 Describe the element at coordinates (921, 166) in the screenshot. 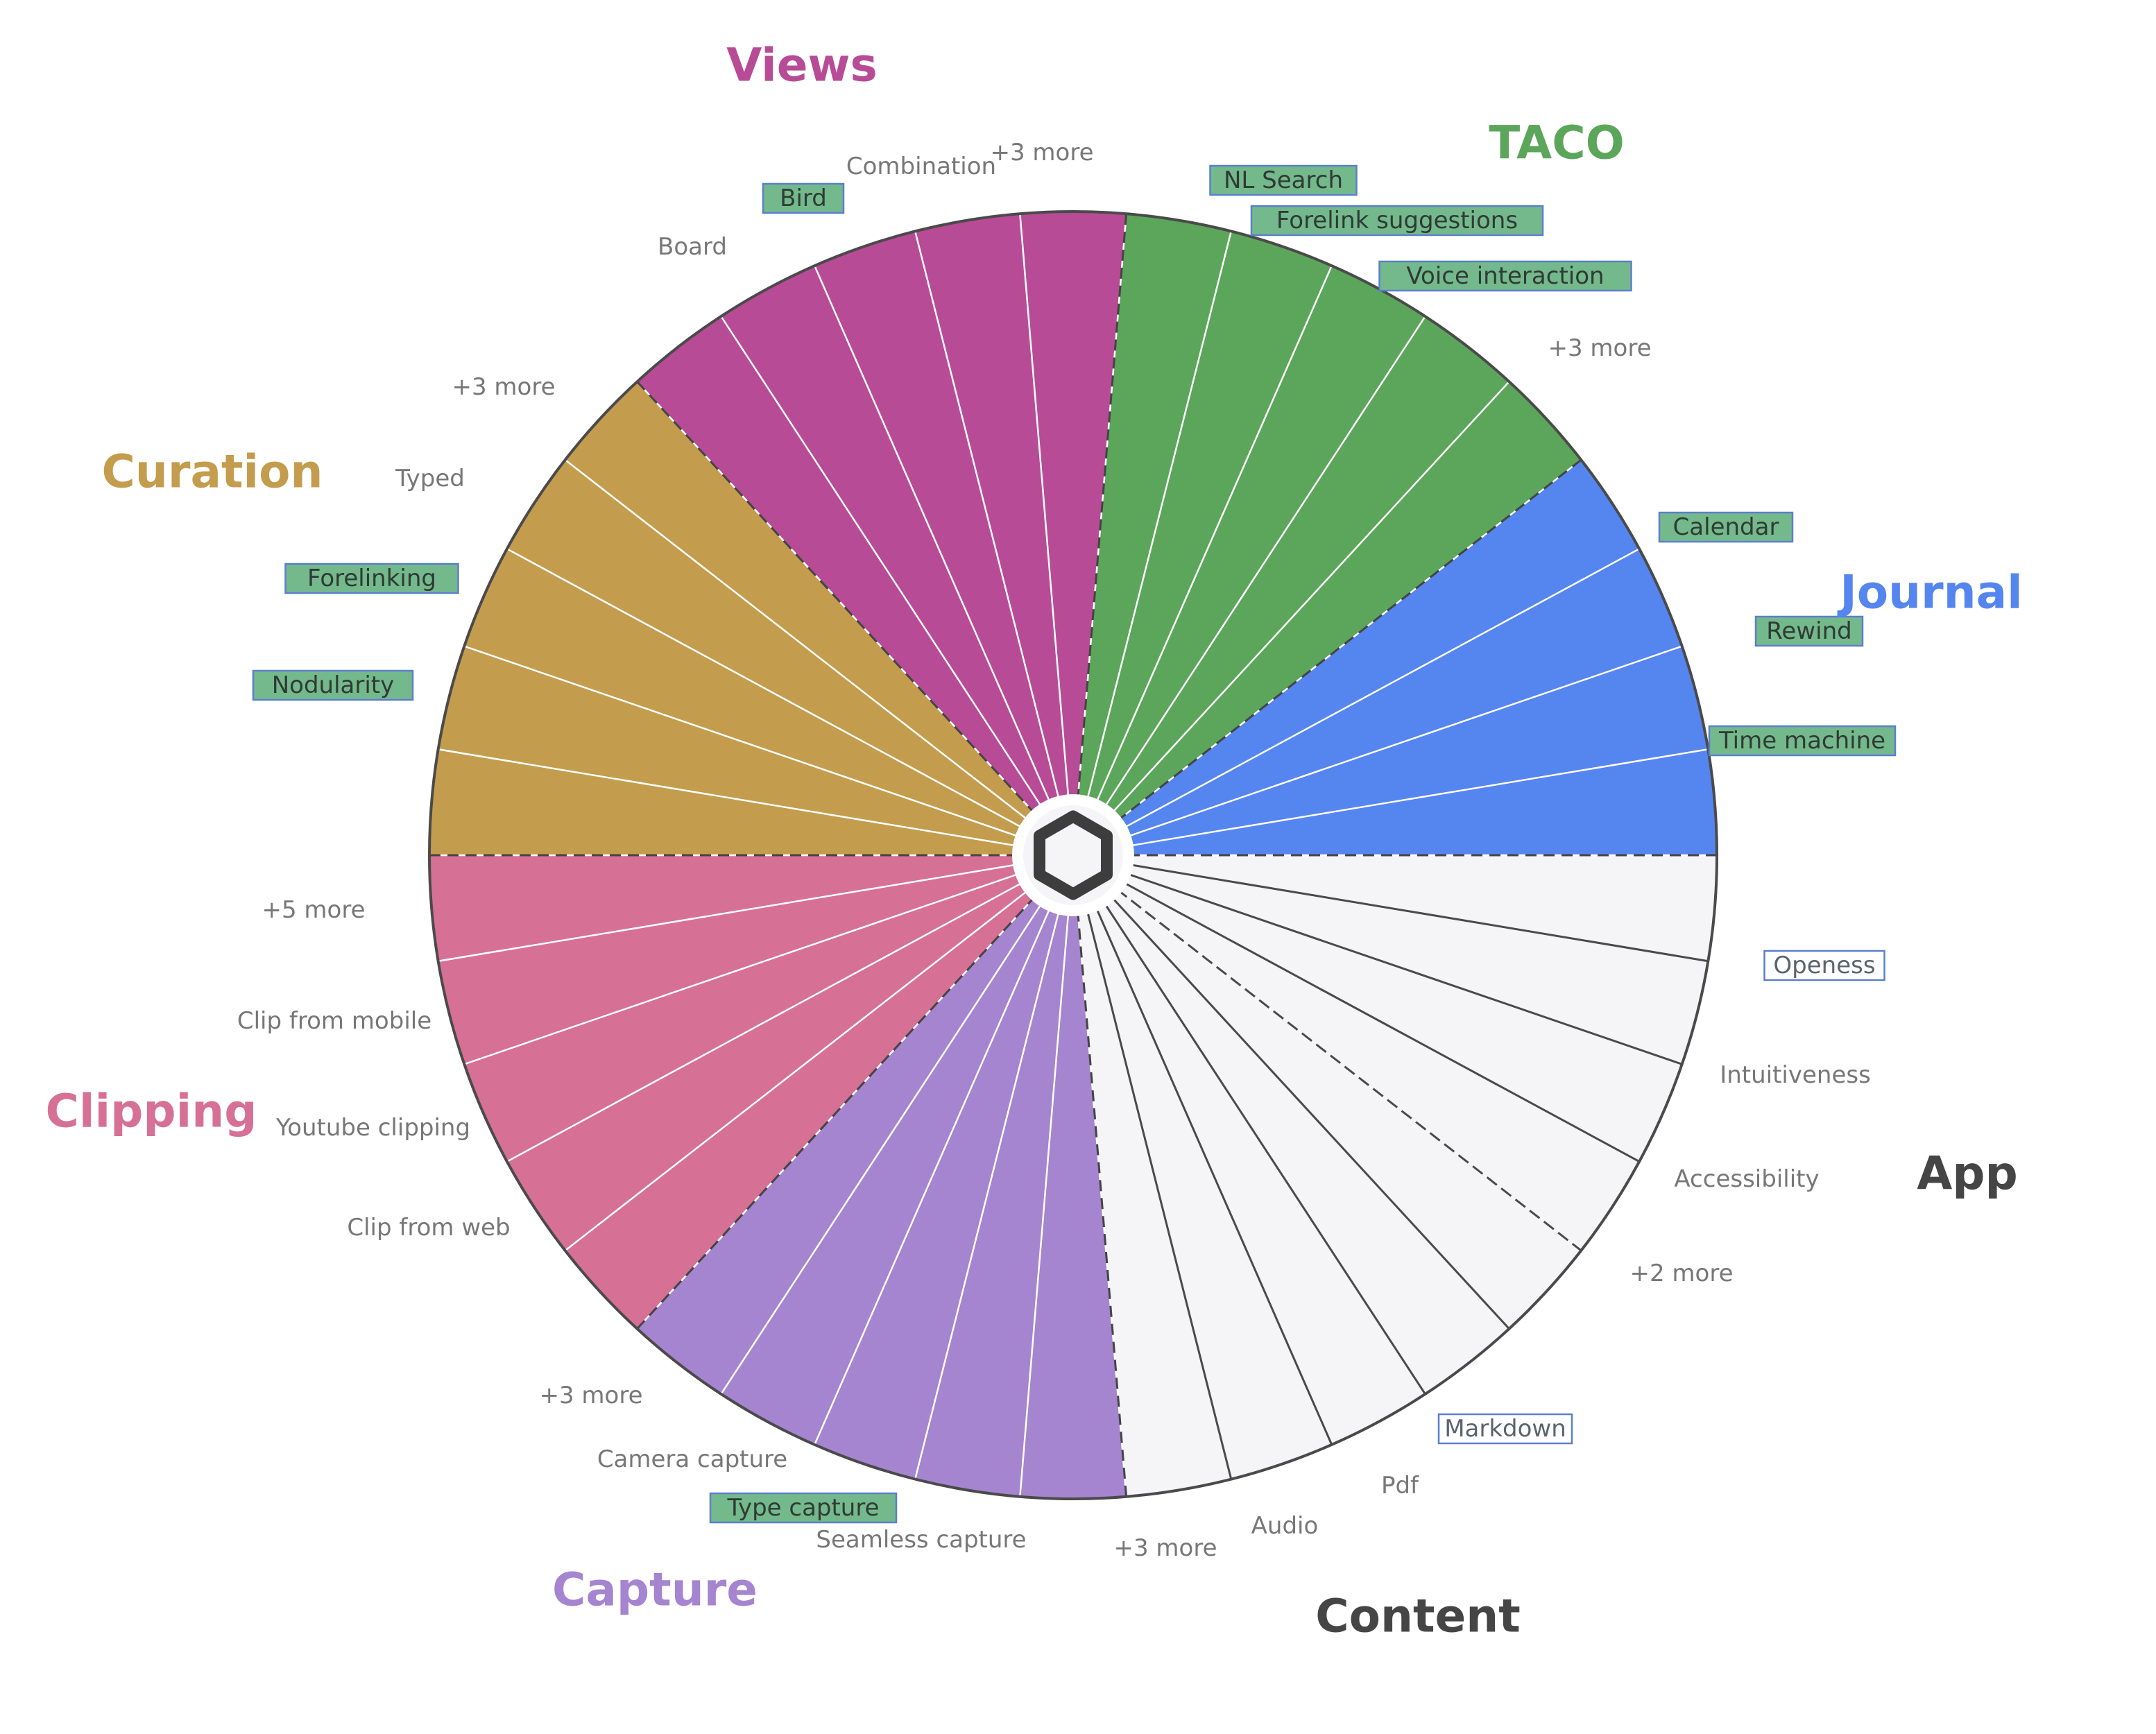

I see `item-label-views-combination: Combination` at that location.